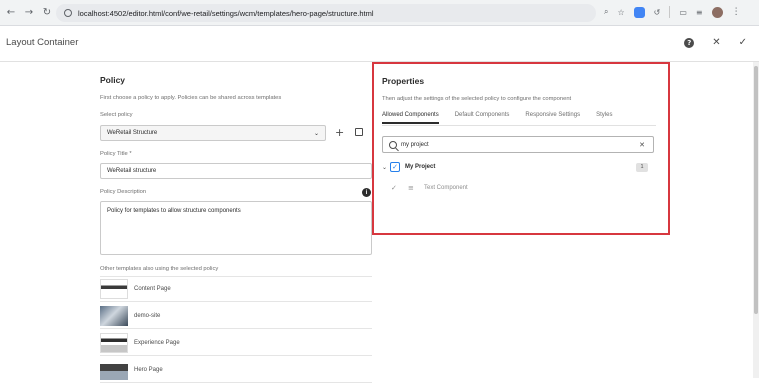 The width and height of the screenshot is (759, 383). Describe the element at coordinates (446, 188) in the screenshot. I see `component-label: Text Component` at that location.